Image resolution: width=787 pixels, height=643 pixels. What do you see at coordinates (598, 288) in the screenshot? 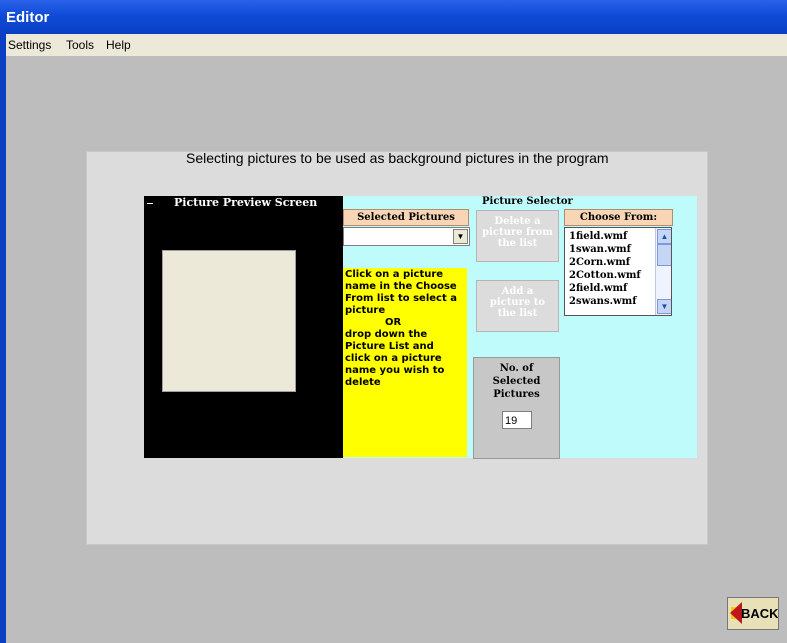
I see `list-item: 2field.wmf` at bounding box center [598, 288].